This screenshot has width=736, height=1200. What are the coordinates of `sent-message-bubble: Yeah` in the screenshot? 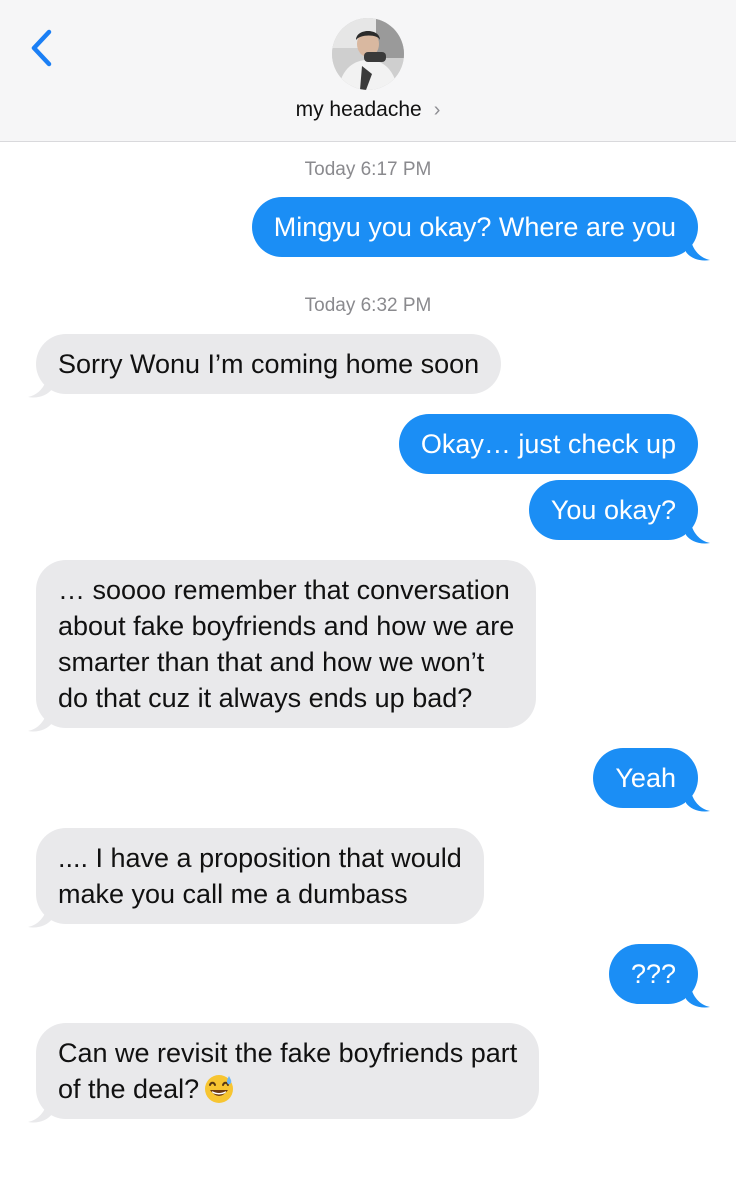 It's located at (645, 778).